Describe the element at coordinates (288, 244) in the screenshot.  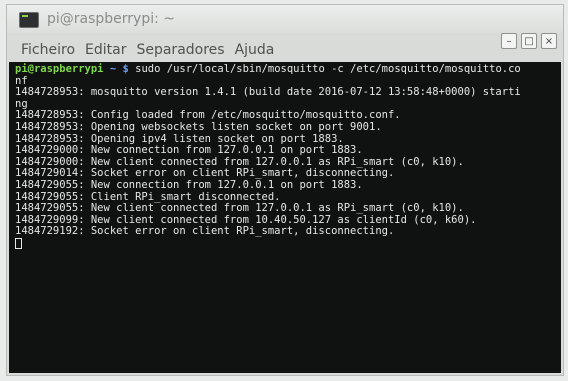
I see `cursor-line` at that location.